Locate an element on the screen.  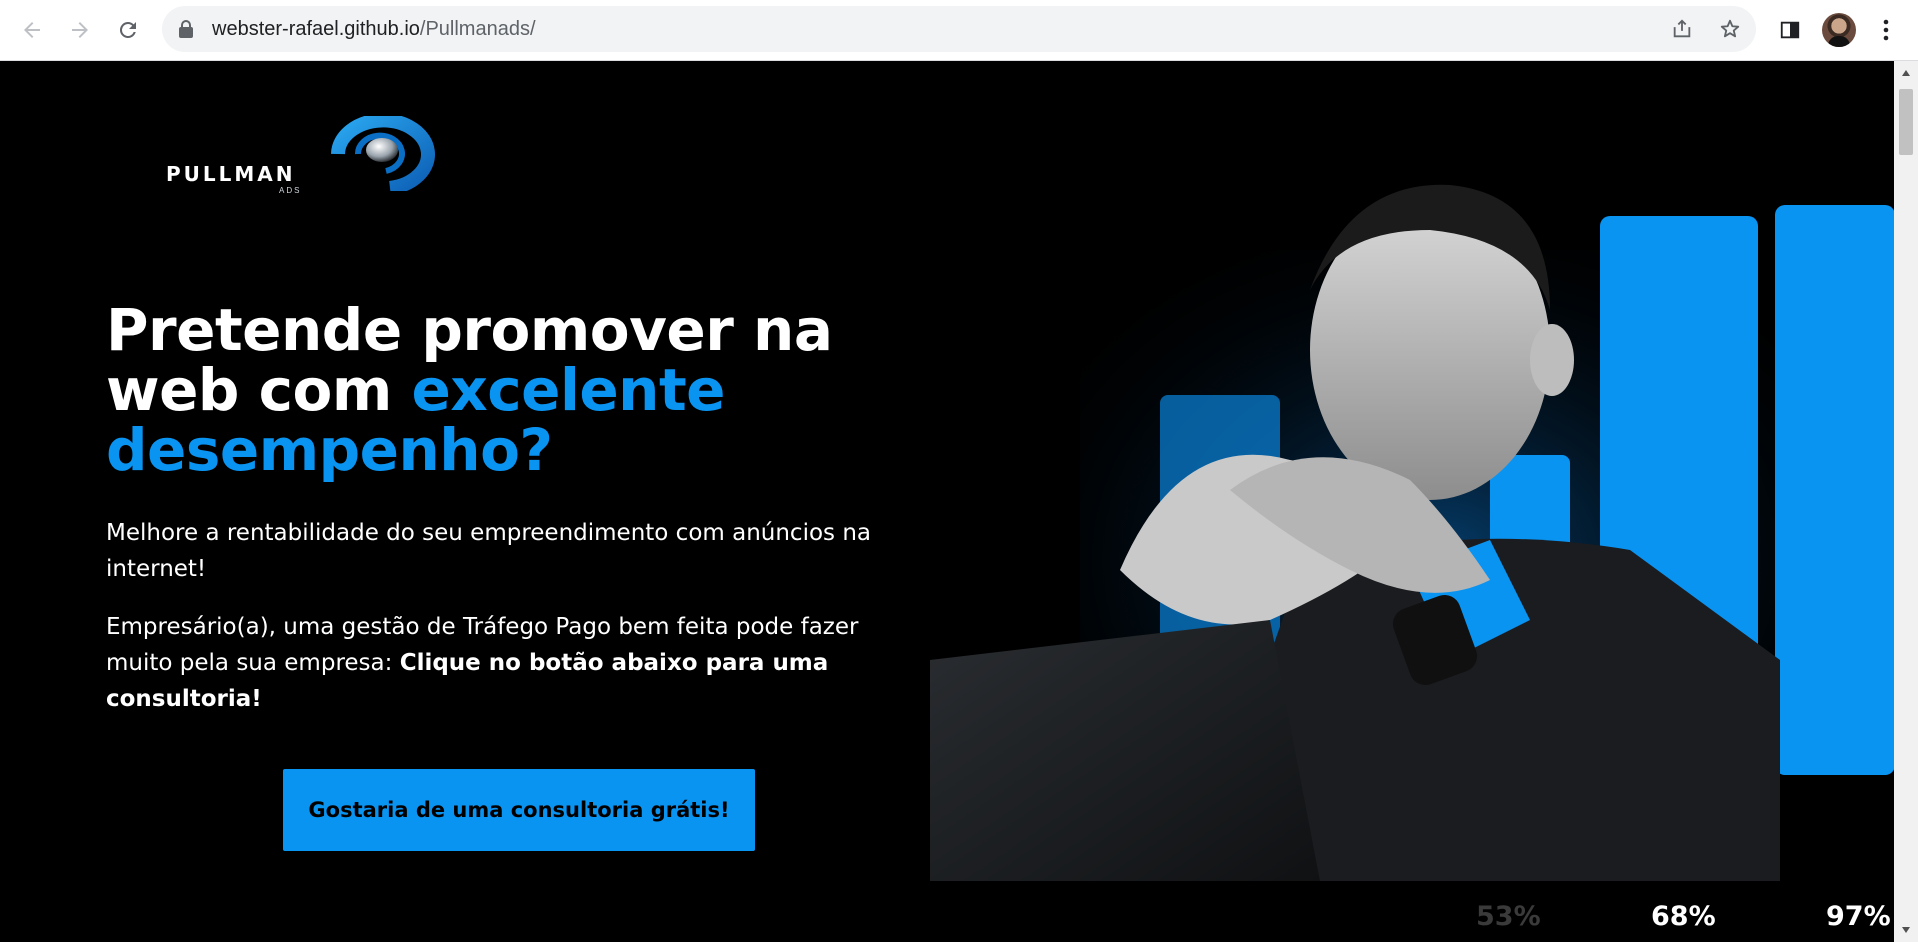
browser-toolbar: webster-rafael.github.io/Pullmanads/ is located at coordinates (959, 30).